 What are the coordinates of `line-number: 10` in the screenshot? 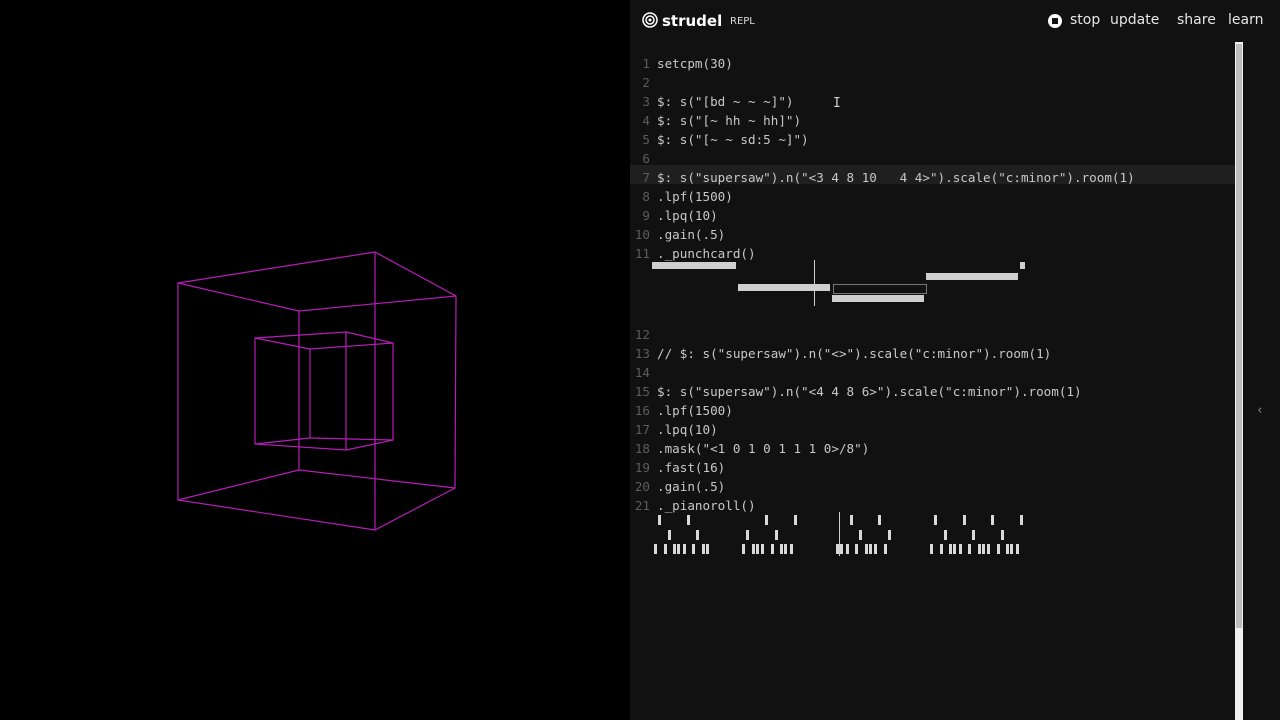 It's located at (642, 234).